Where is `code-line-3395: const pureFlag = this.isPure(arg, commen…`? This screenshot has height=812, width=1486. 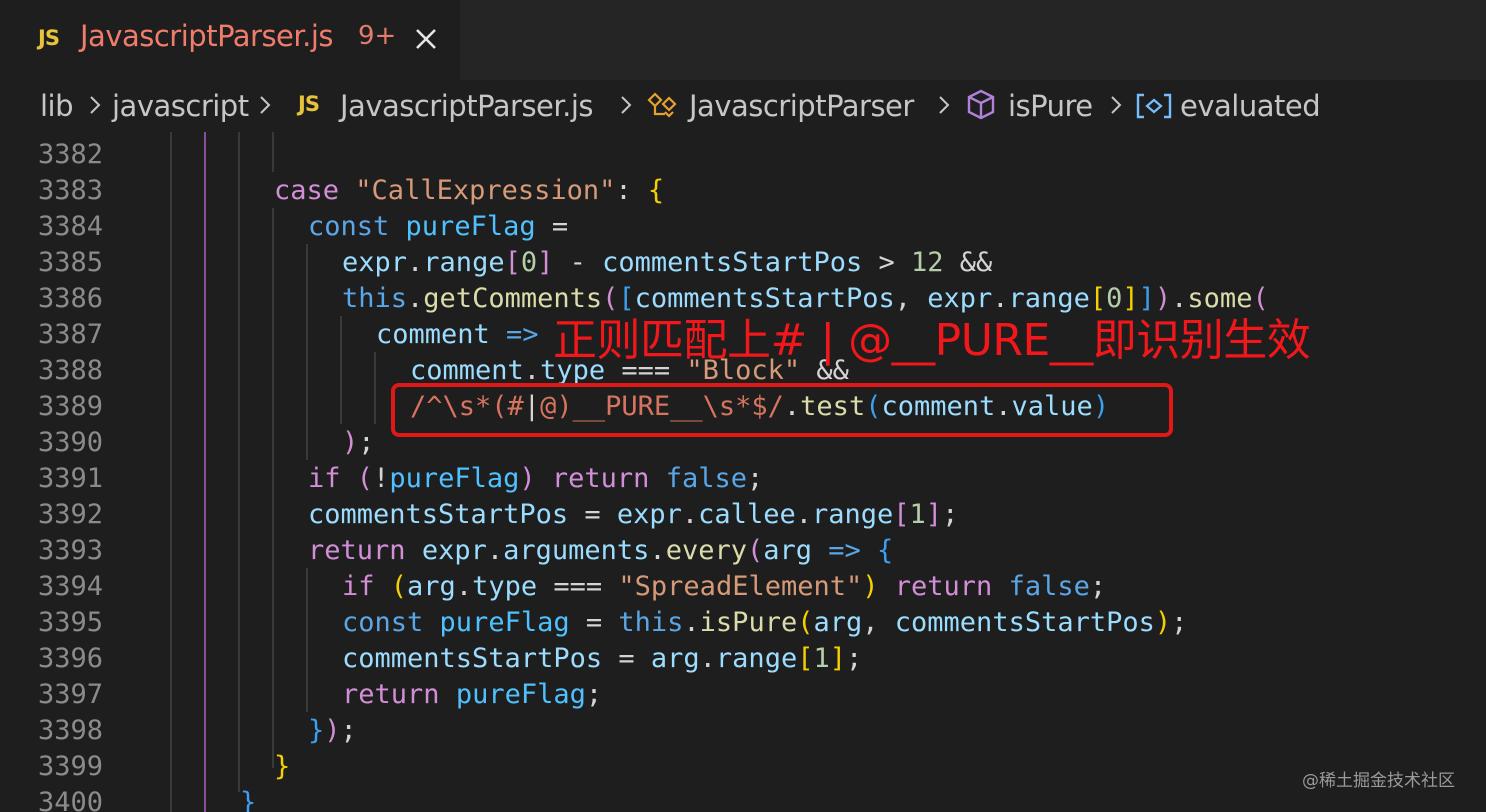
code-line-3395: const pureFlag = this.isPure(arg, commen… is located at coordinates (765, 622).